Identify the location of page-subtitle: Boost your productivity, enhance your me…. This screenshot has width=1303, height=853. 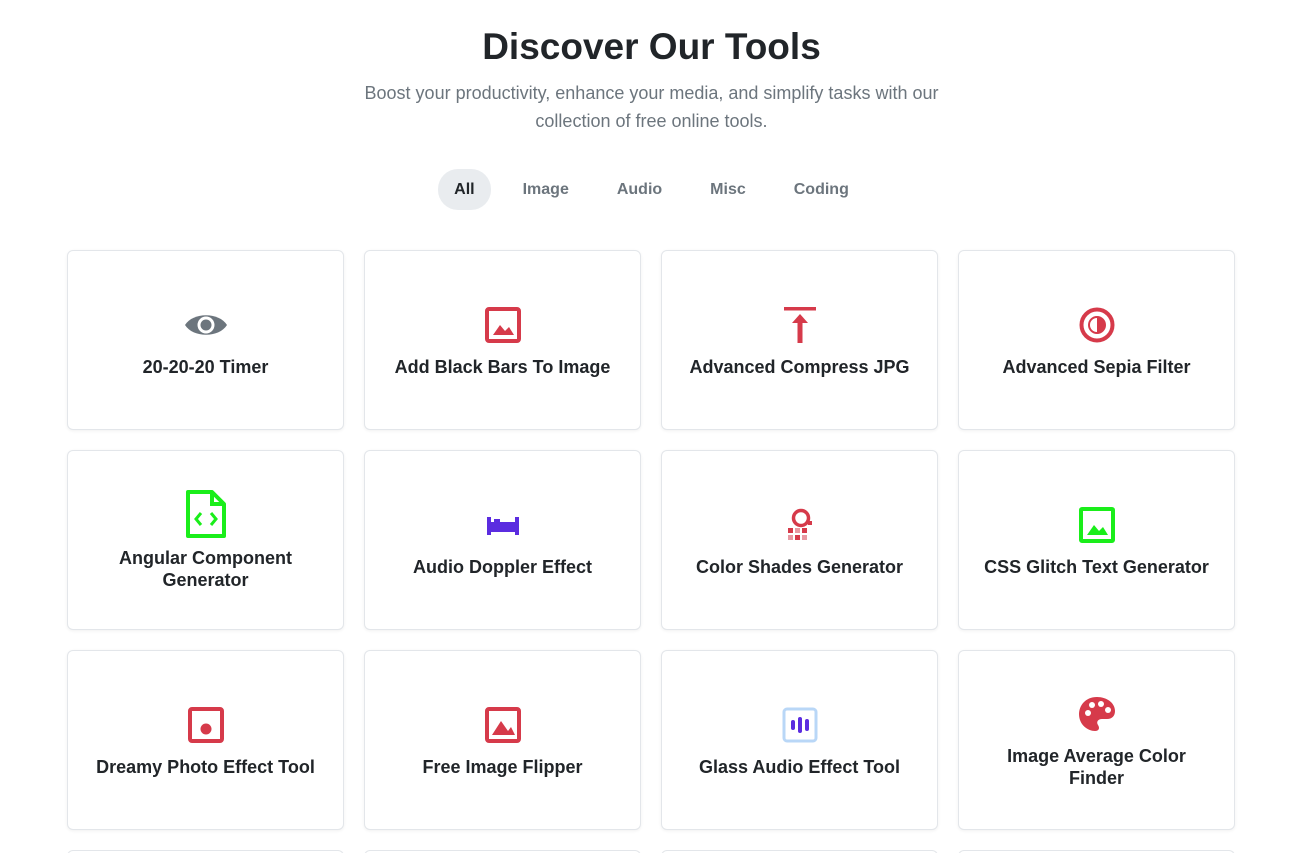
(651, 107).